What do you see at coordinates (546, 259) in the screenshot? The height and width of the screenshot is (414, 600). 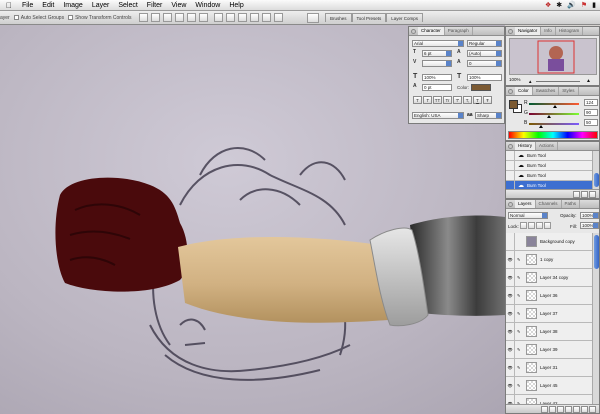 I see `layer-name: 1 copy` at bounding box center [546, 259].